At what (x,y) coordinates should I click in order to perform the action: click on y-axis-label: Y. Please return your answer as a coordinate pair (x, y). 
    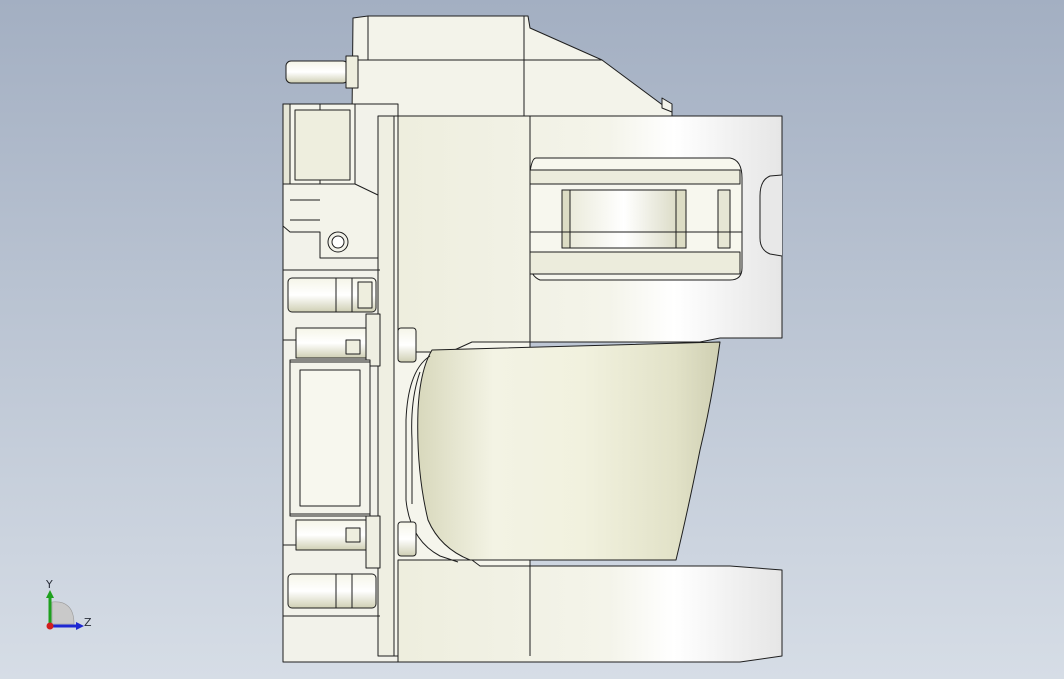
    Looking at the image, I should click on (49, 584).